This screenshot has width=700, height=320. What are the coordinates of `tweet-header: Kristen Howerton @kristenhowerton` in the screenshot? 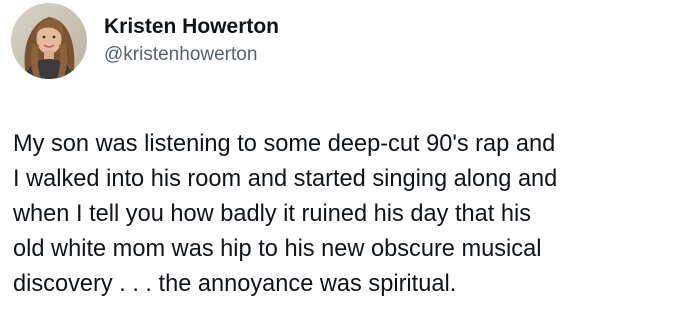 It's located at (145, 39).